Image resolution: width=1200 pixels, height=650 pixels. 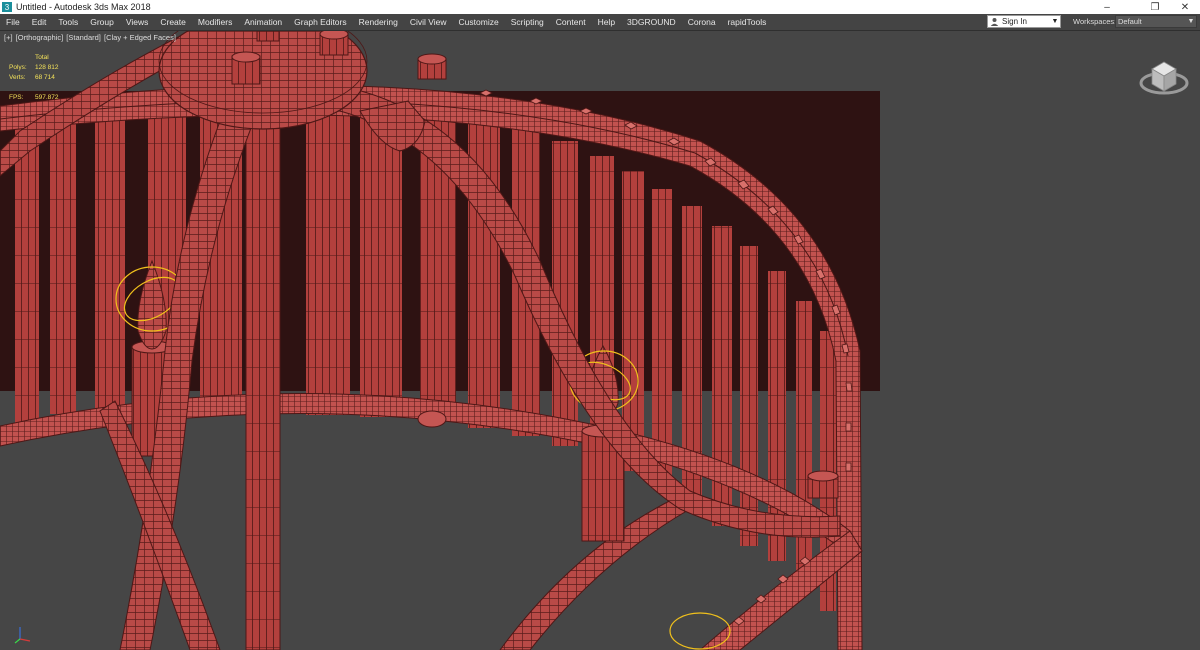 What do you see at coordinates (68, 22) in the screenshot?
I see `menu-tools: Tools` at bounding box center [68, 22].